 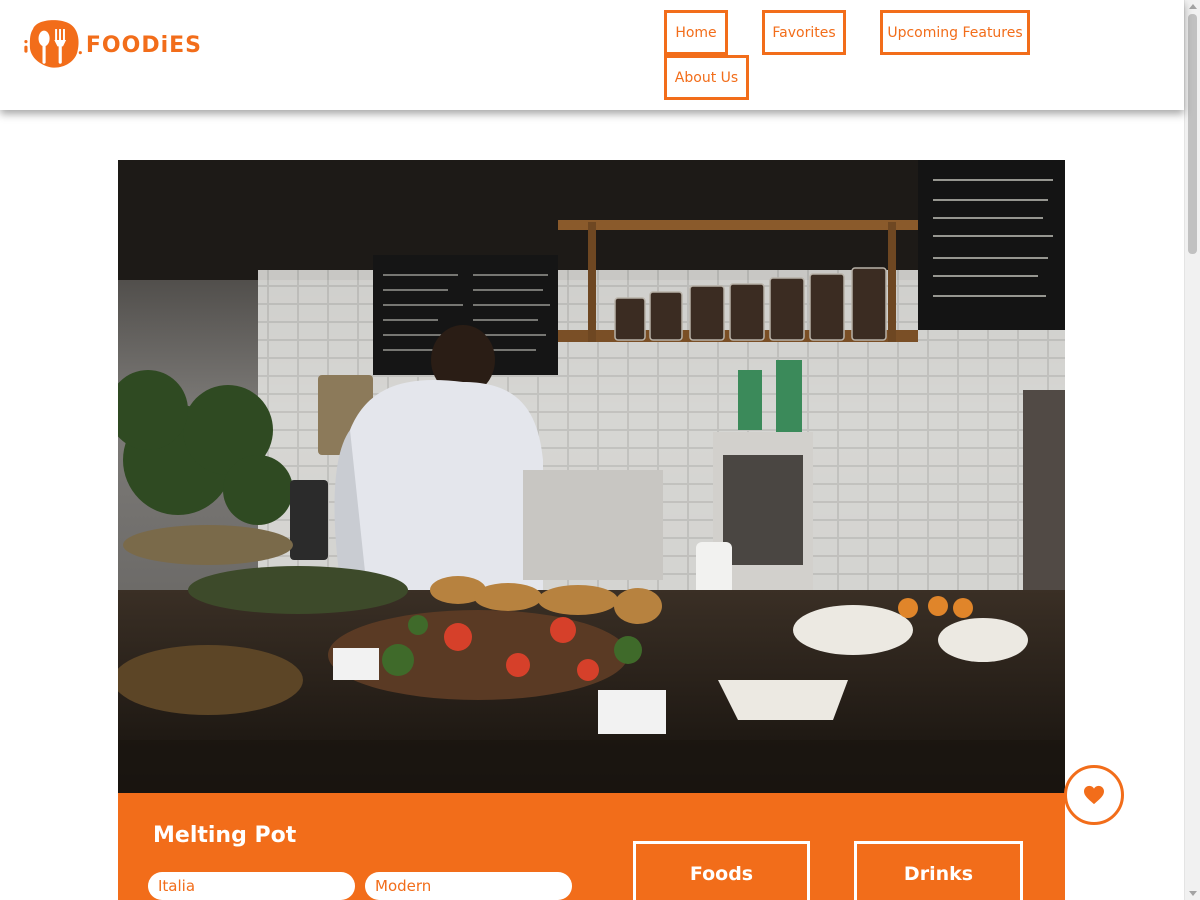 I want to click on brand-name: FOODiES, so click(x=143, y=45).